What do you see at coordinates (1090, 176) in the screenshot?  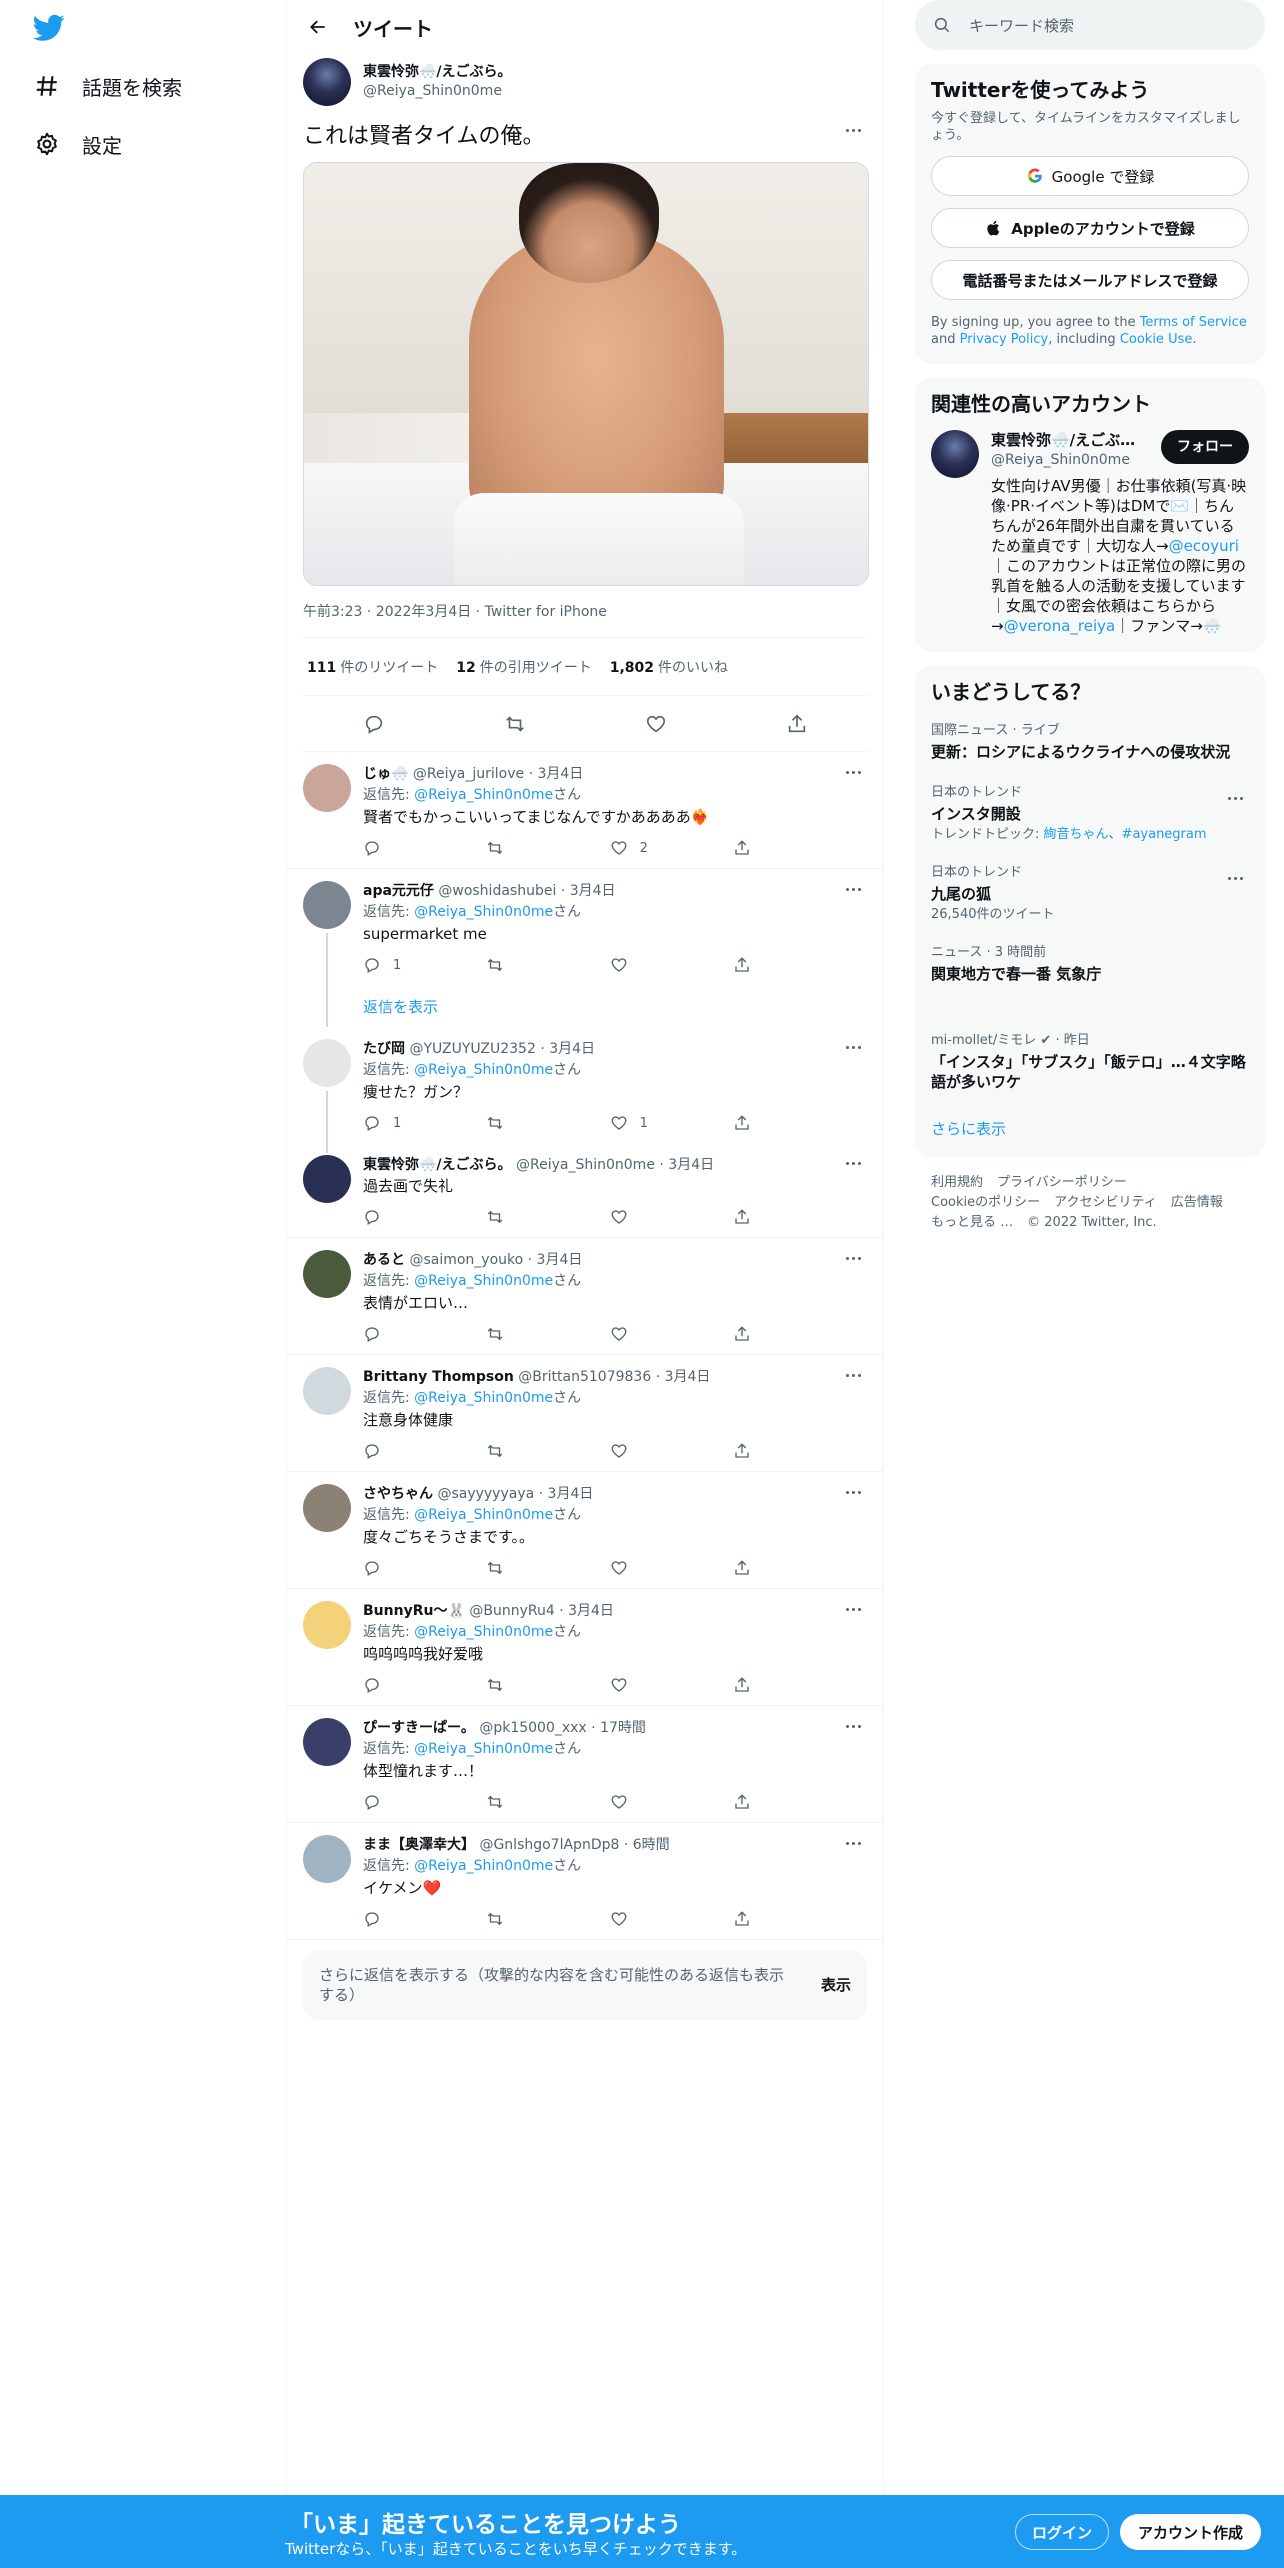 I see `google-signup-button: Google で登録` at bounding box center [1090, 176].